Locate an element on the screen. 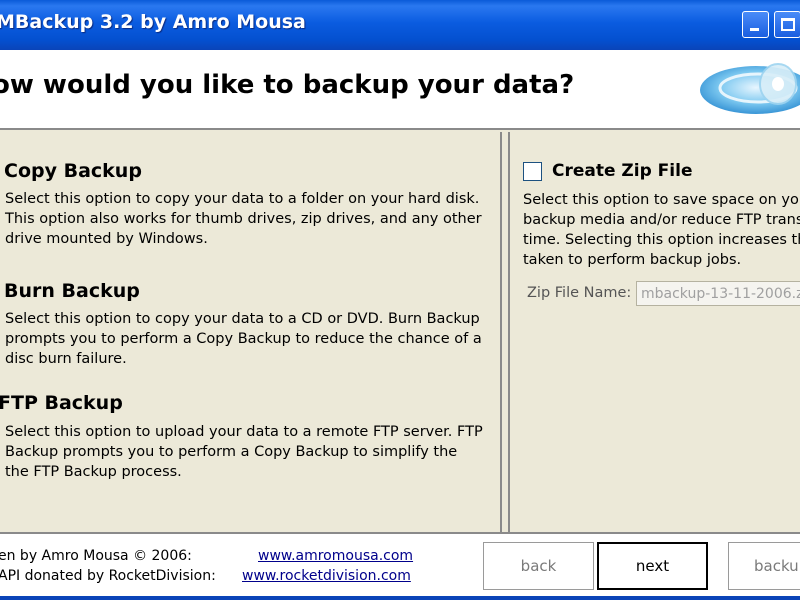 The width and height of the screenshot is (800, 600). api-credit: API donated by RocketDivision: is located at coordinates (108, 576).